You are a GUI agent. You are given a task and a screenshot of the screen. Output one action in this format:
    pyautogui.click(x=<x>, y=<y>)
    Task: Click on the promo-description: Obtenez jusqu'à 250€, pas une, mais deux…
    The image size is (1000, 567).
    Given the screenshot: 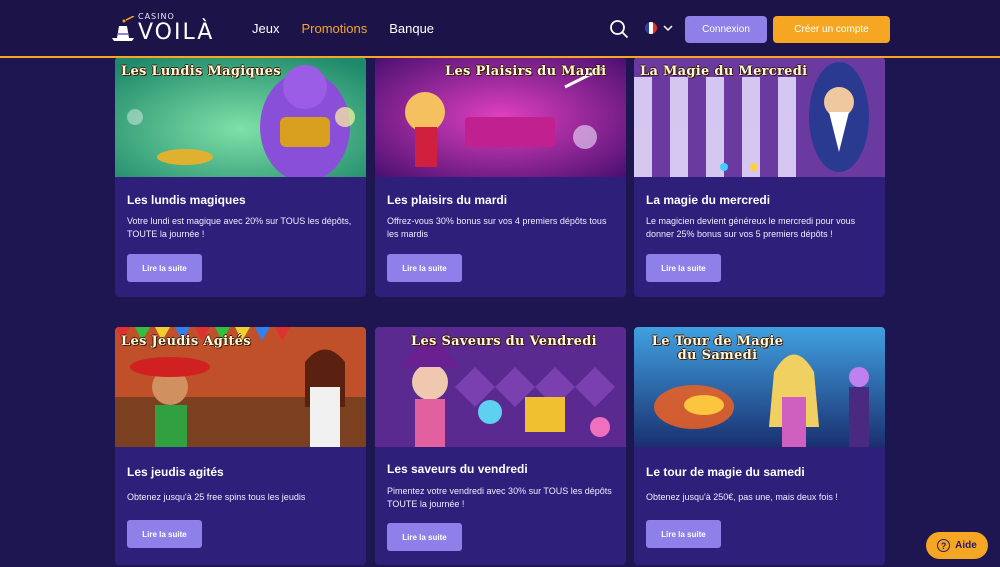 What is the action you would take?
    pyautogui.click(x=742, y=497)
    